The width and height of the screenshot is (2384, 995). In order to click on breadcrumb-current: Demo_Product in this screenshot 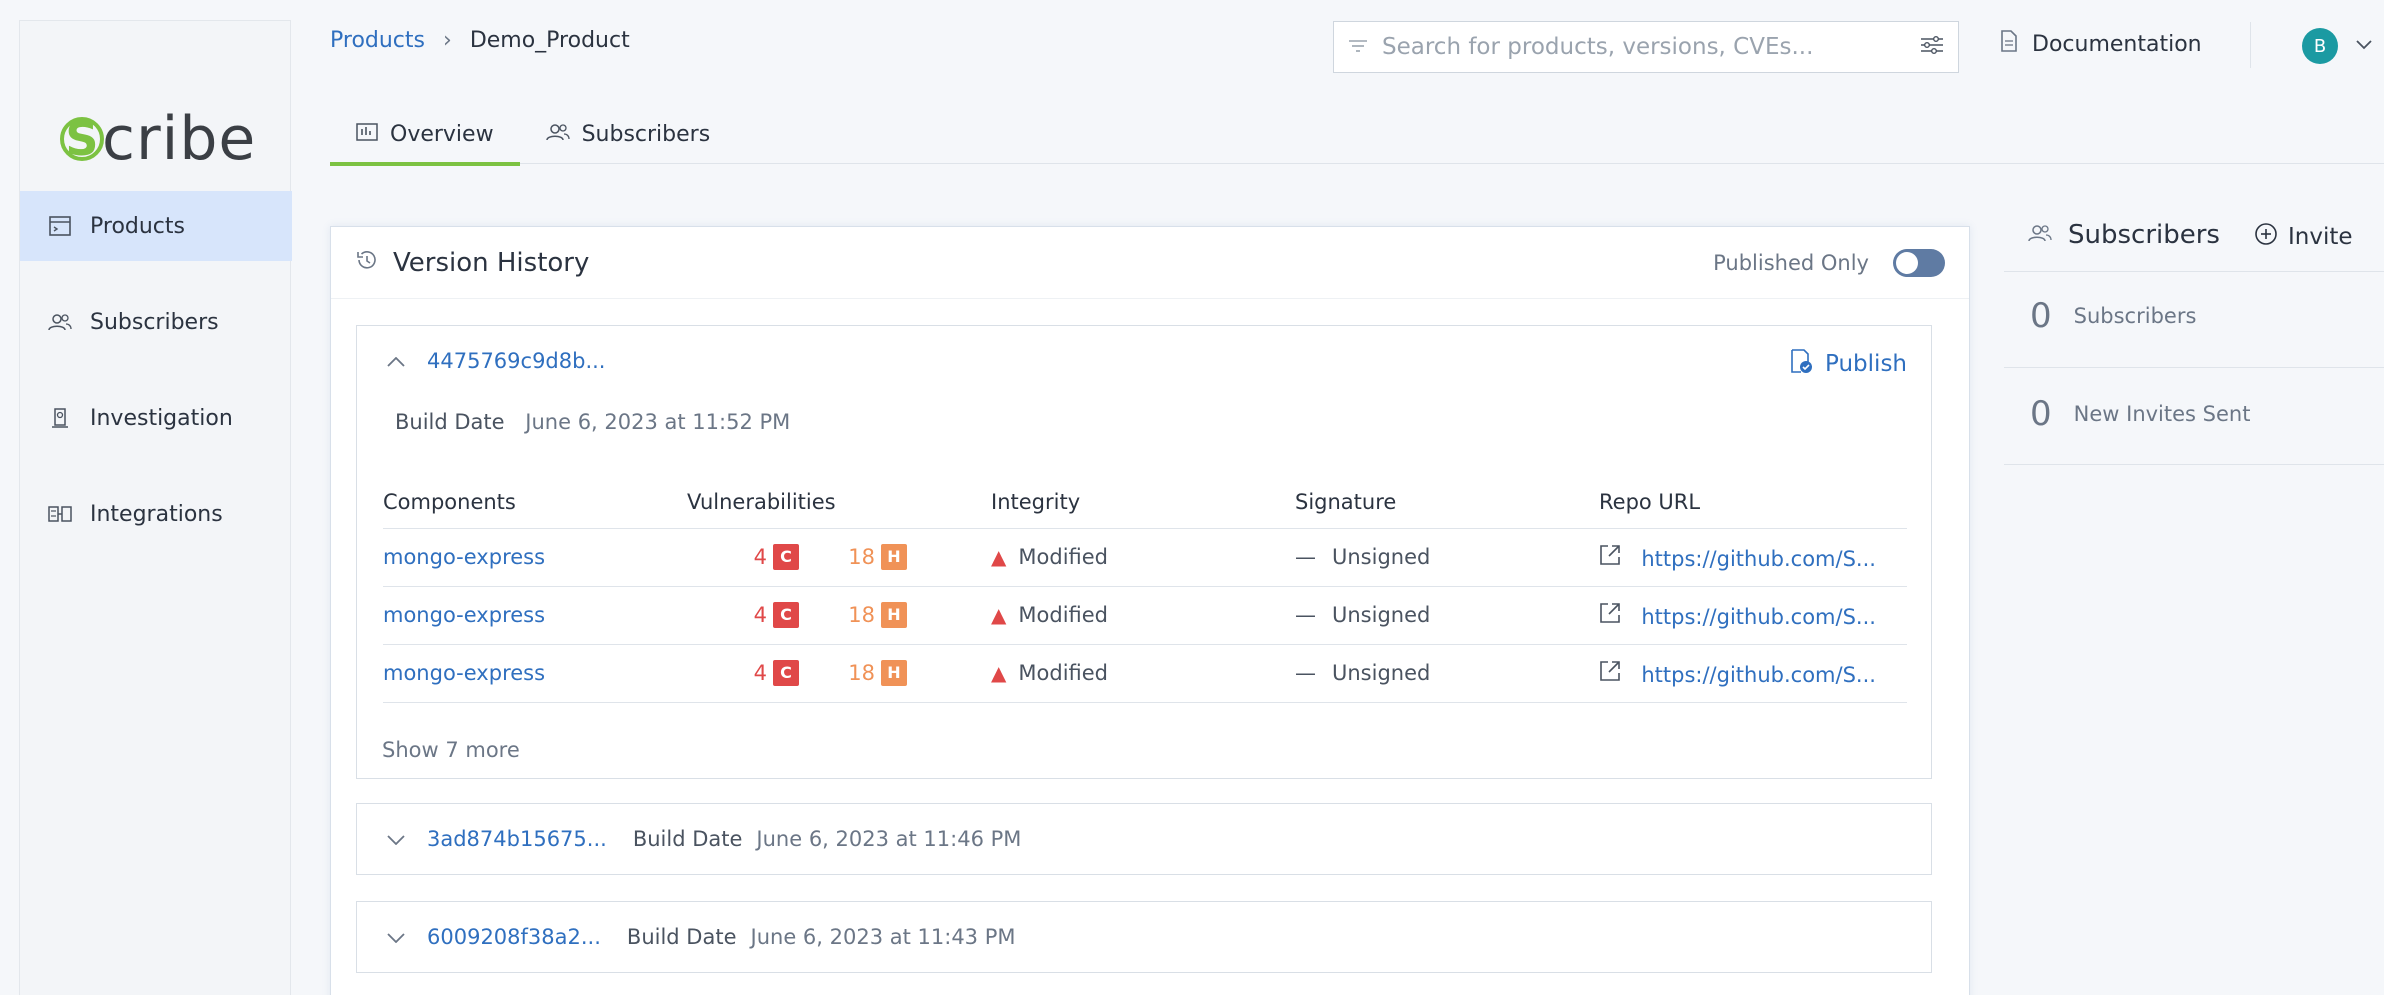, I will do `click(549, 40)`.